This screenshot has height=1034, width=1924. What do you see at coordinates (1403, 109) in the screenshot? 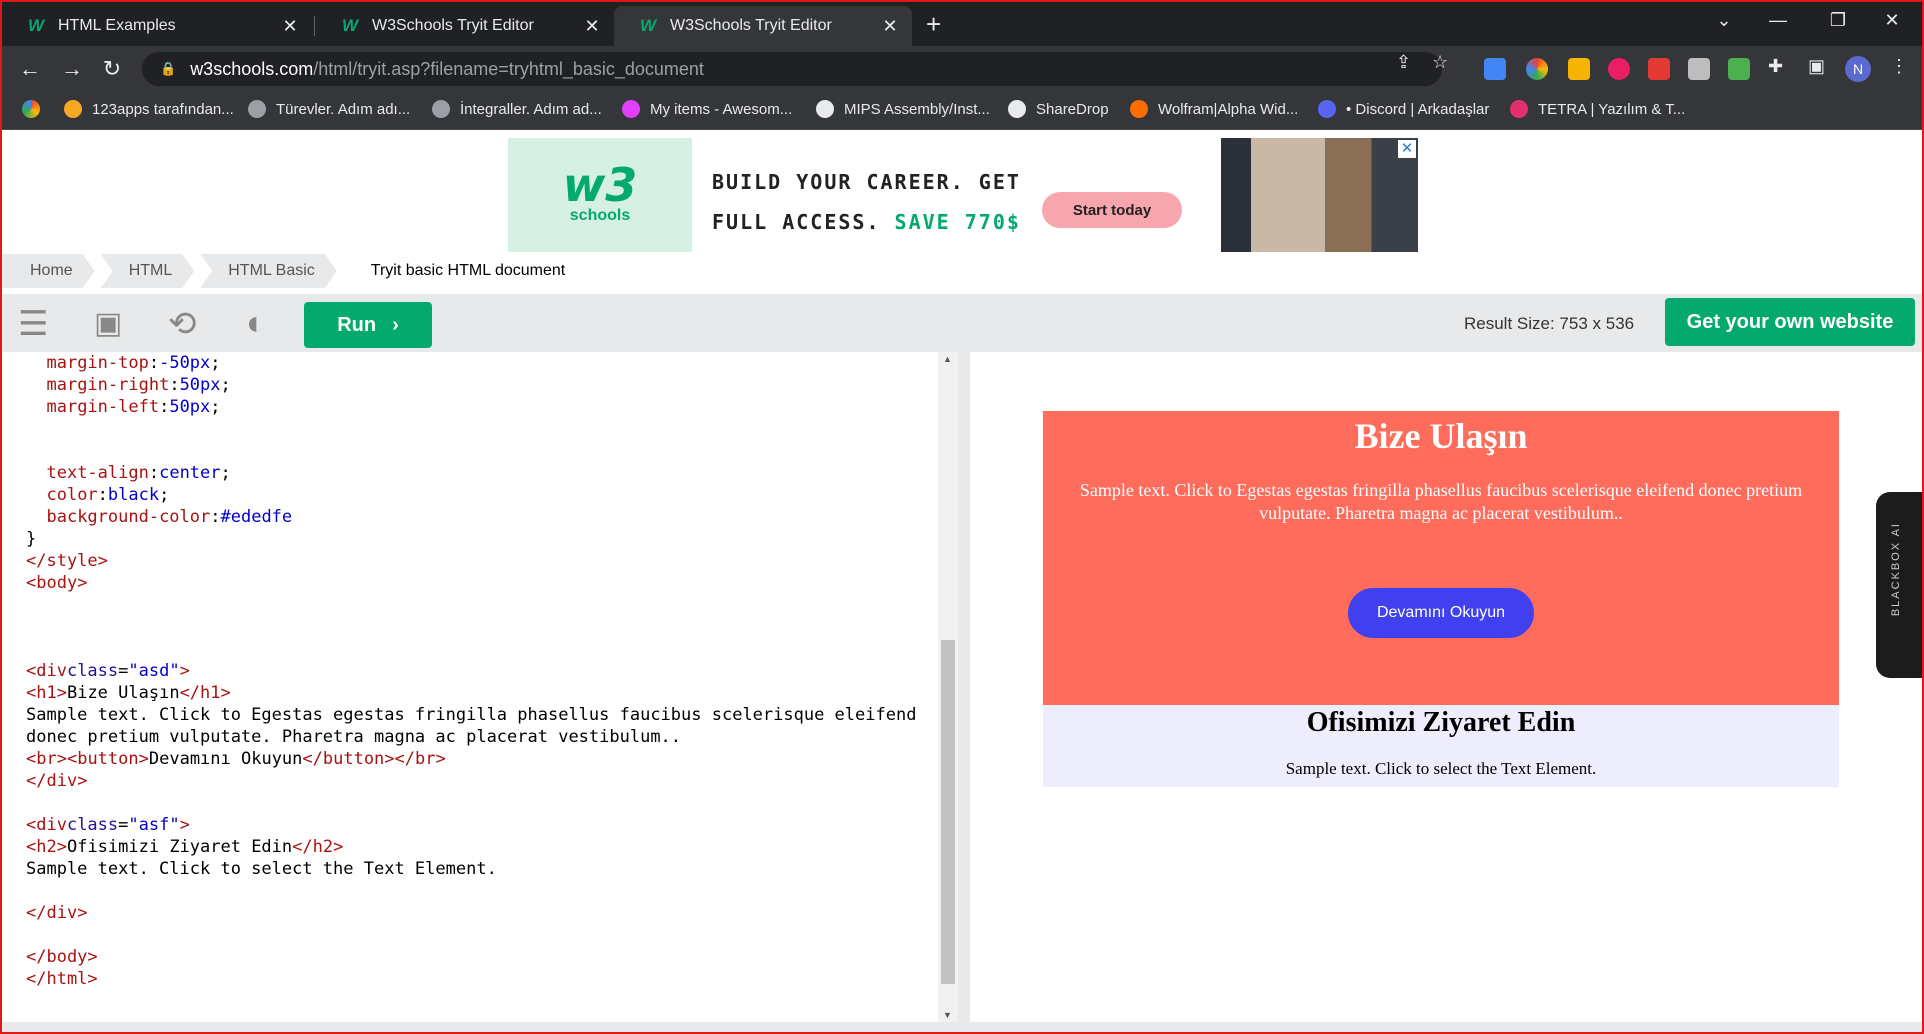
I see `bookmark-item: • Discord | Arkadaşlar` at bounding box center [1403, 109].